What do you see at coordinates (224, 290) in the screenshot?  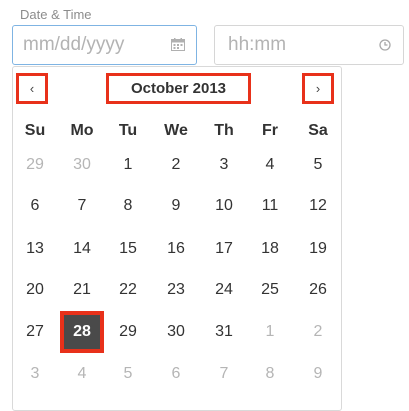 I see `day-cell: 24` at bounding box center [224, 290].